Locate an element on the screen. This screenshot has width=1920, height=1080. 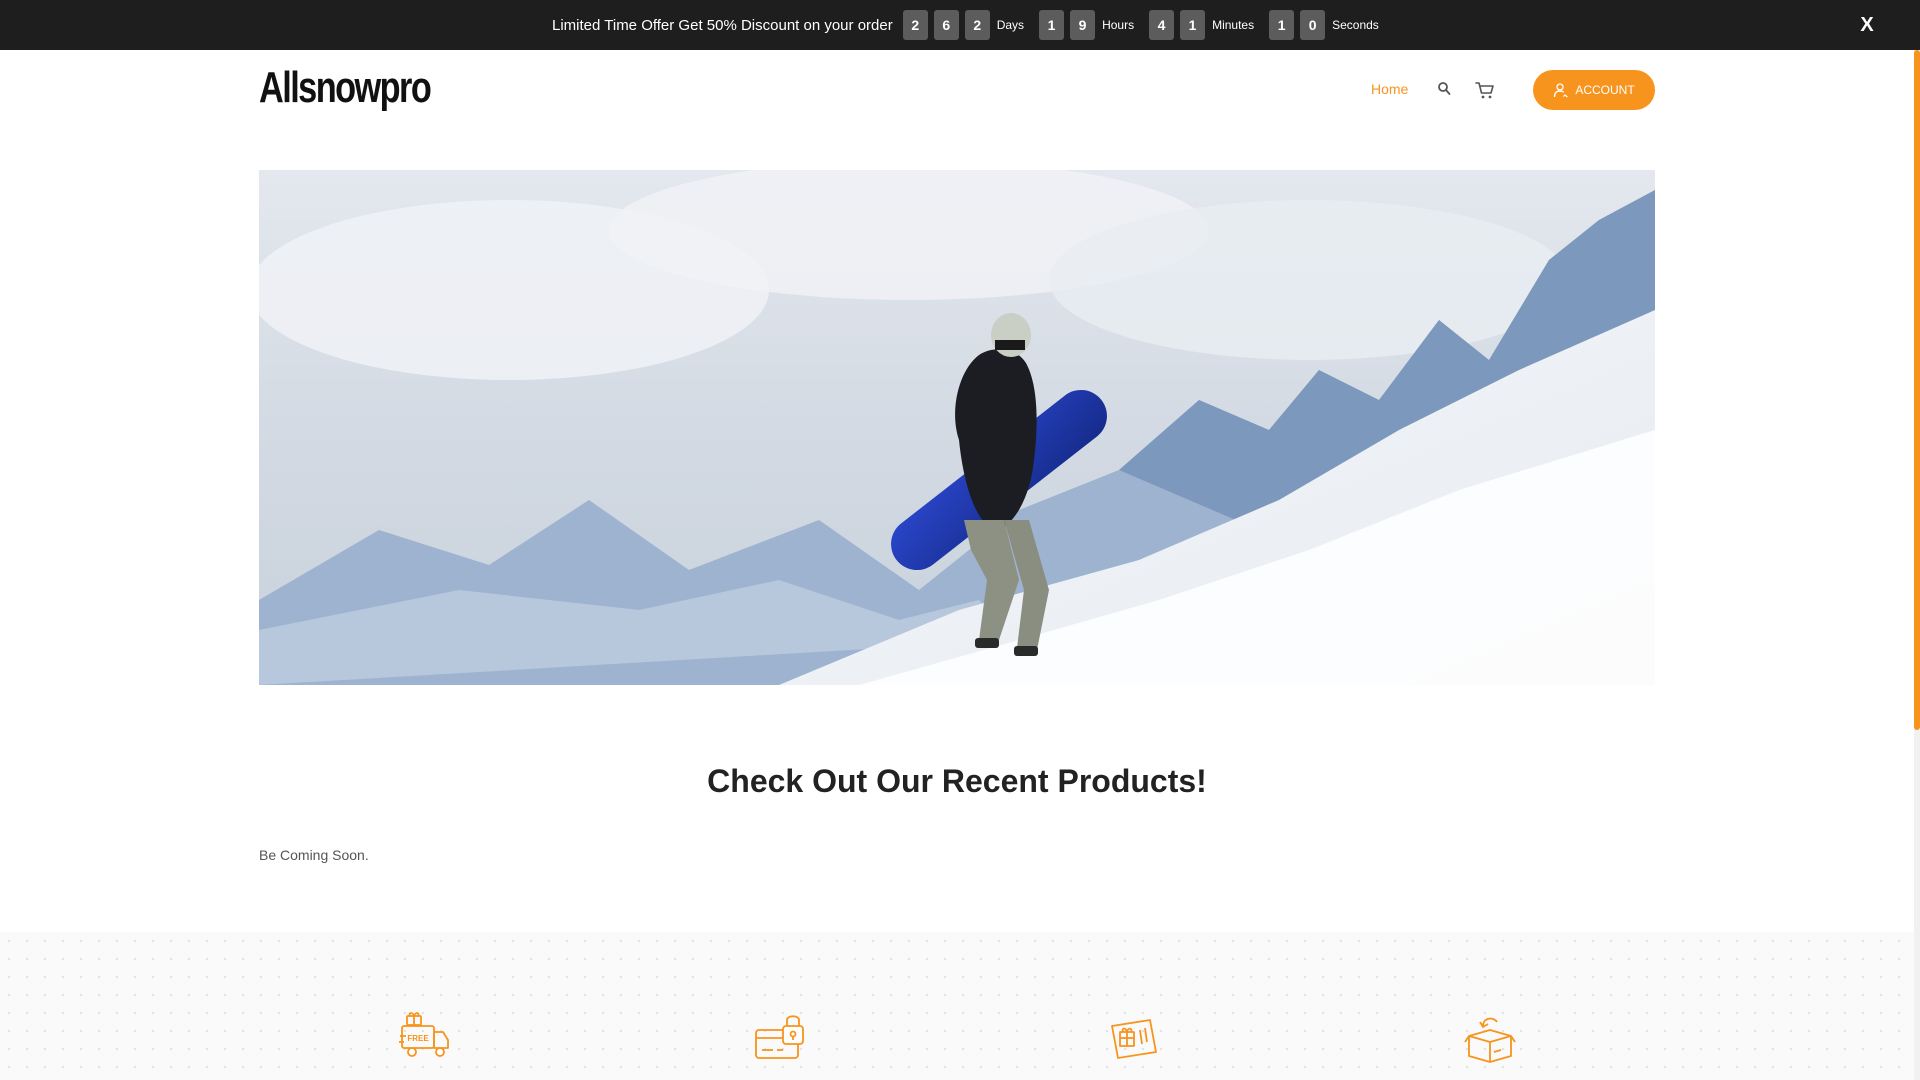
countdown-digit: 0 is located at coordinates (1313, 25).